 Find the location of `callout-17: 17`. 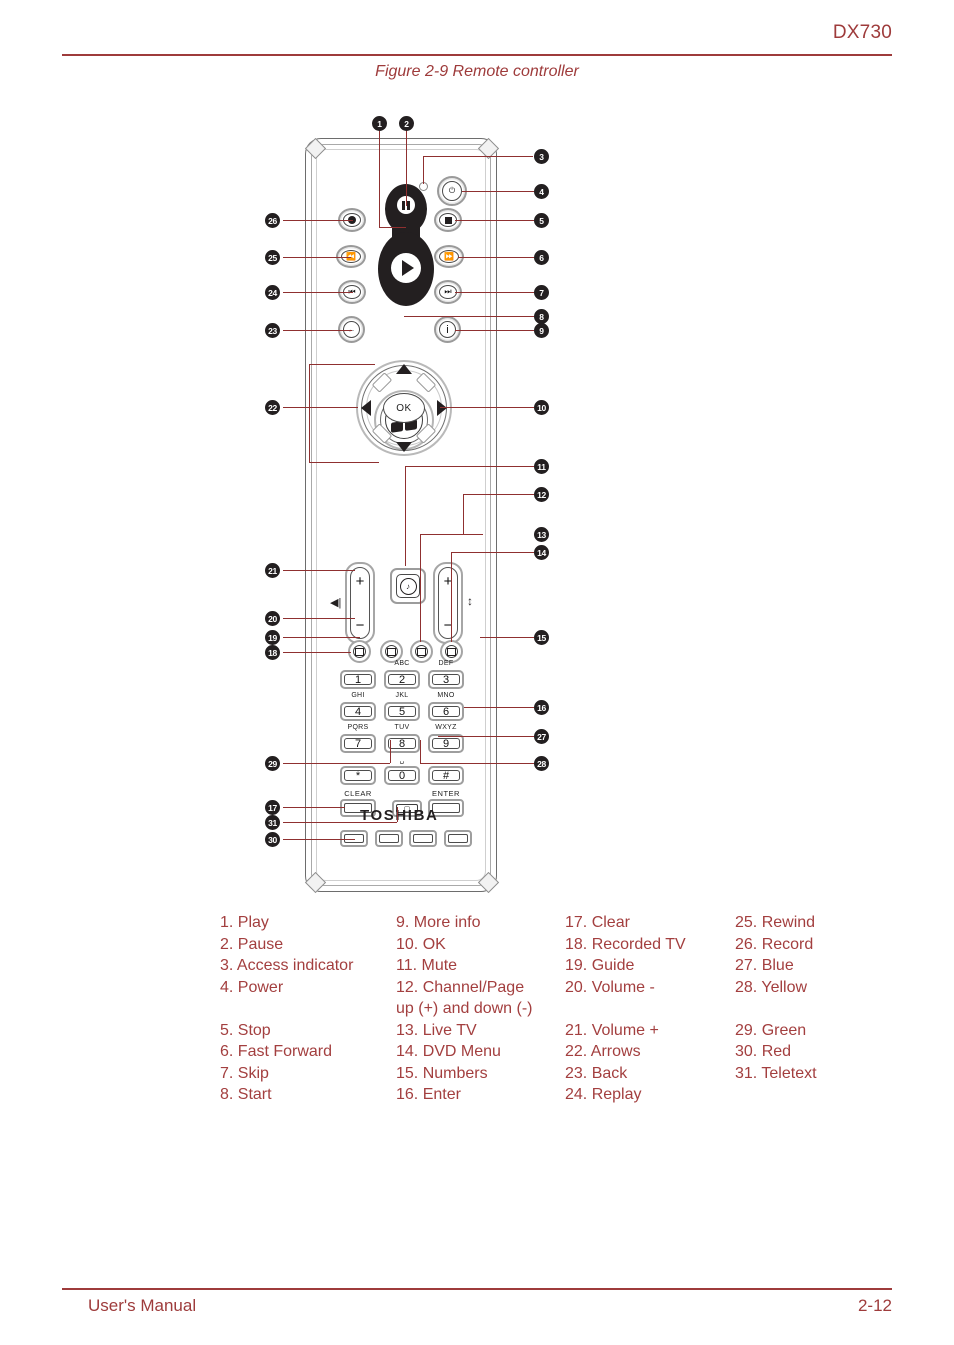

callout-17: 17 is located at coordinates (272, 807).